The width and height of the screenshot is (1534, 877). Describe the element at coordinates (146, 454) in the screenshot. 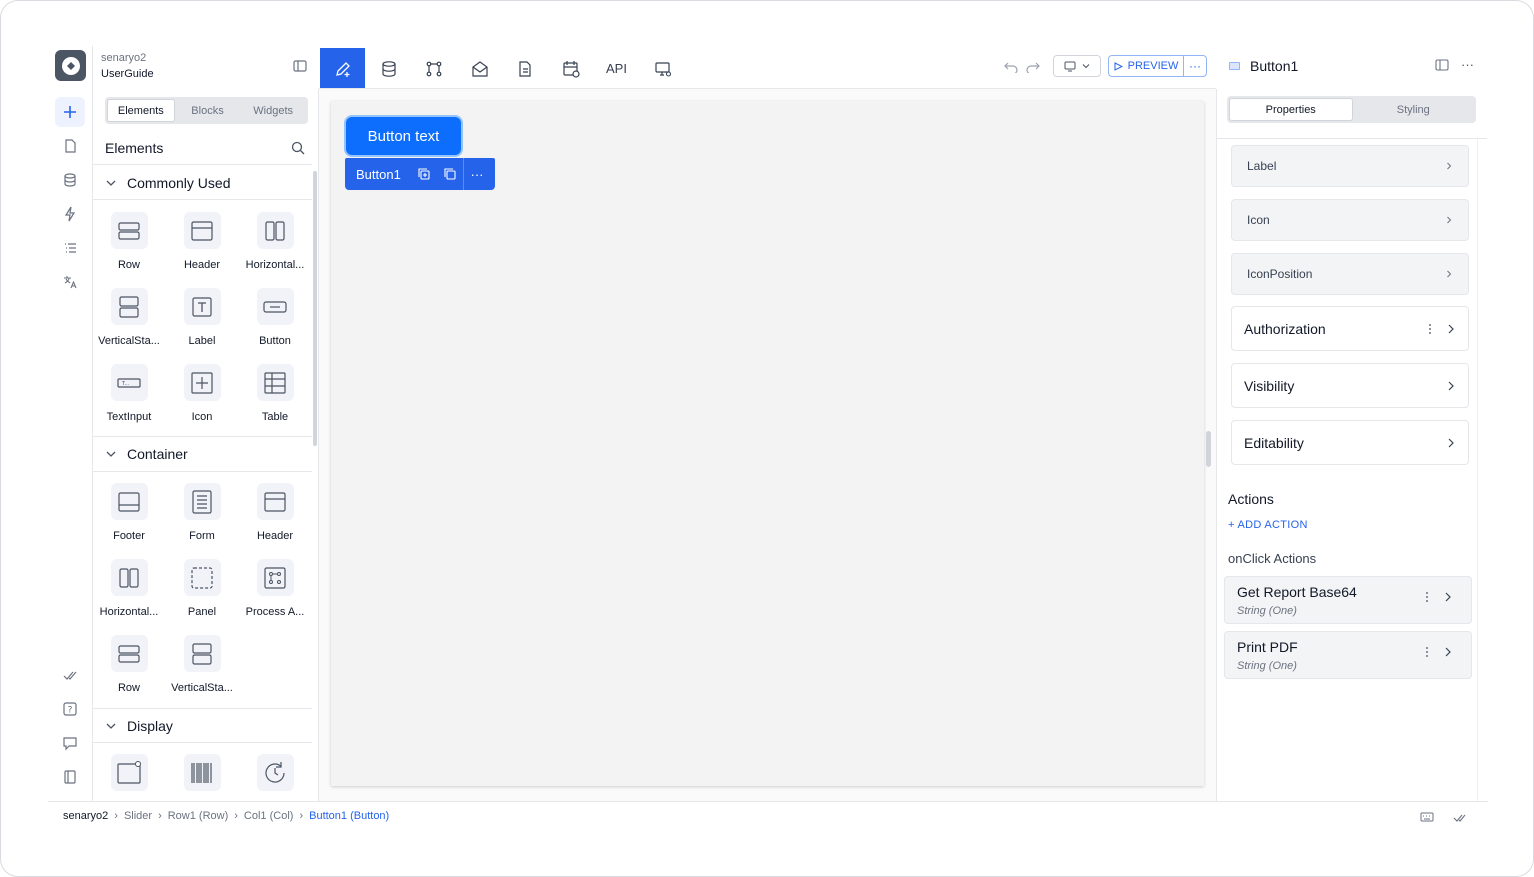

I see `section-container: Container` at that location.